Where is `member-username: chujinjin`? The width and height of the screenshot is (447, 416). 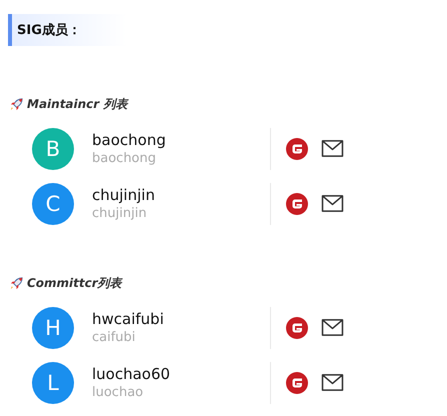 member-username: chujinjin is located at coordinates (120, 213).